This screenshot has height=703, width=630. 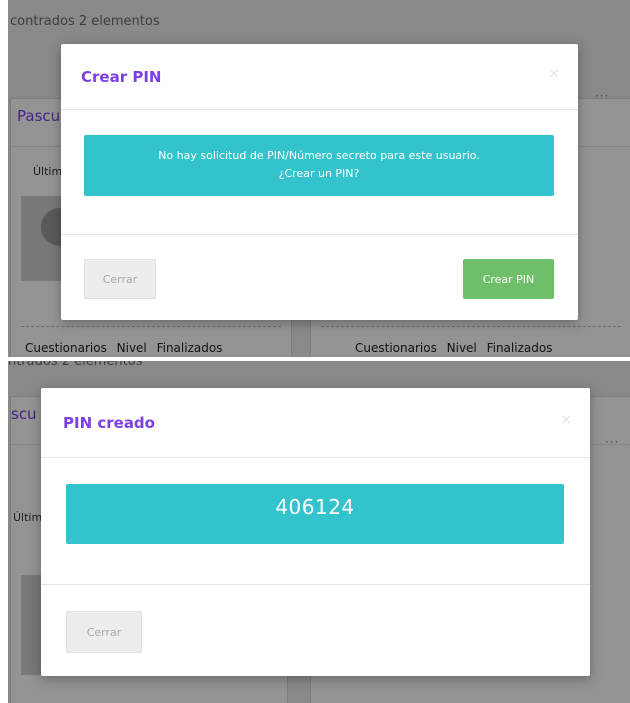 I want to click on modal-footer: Cerrar Crear PIN, so click(x=319, y=277).